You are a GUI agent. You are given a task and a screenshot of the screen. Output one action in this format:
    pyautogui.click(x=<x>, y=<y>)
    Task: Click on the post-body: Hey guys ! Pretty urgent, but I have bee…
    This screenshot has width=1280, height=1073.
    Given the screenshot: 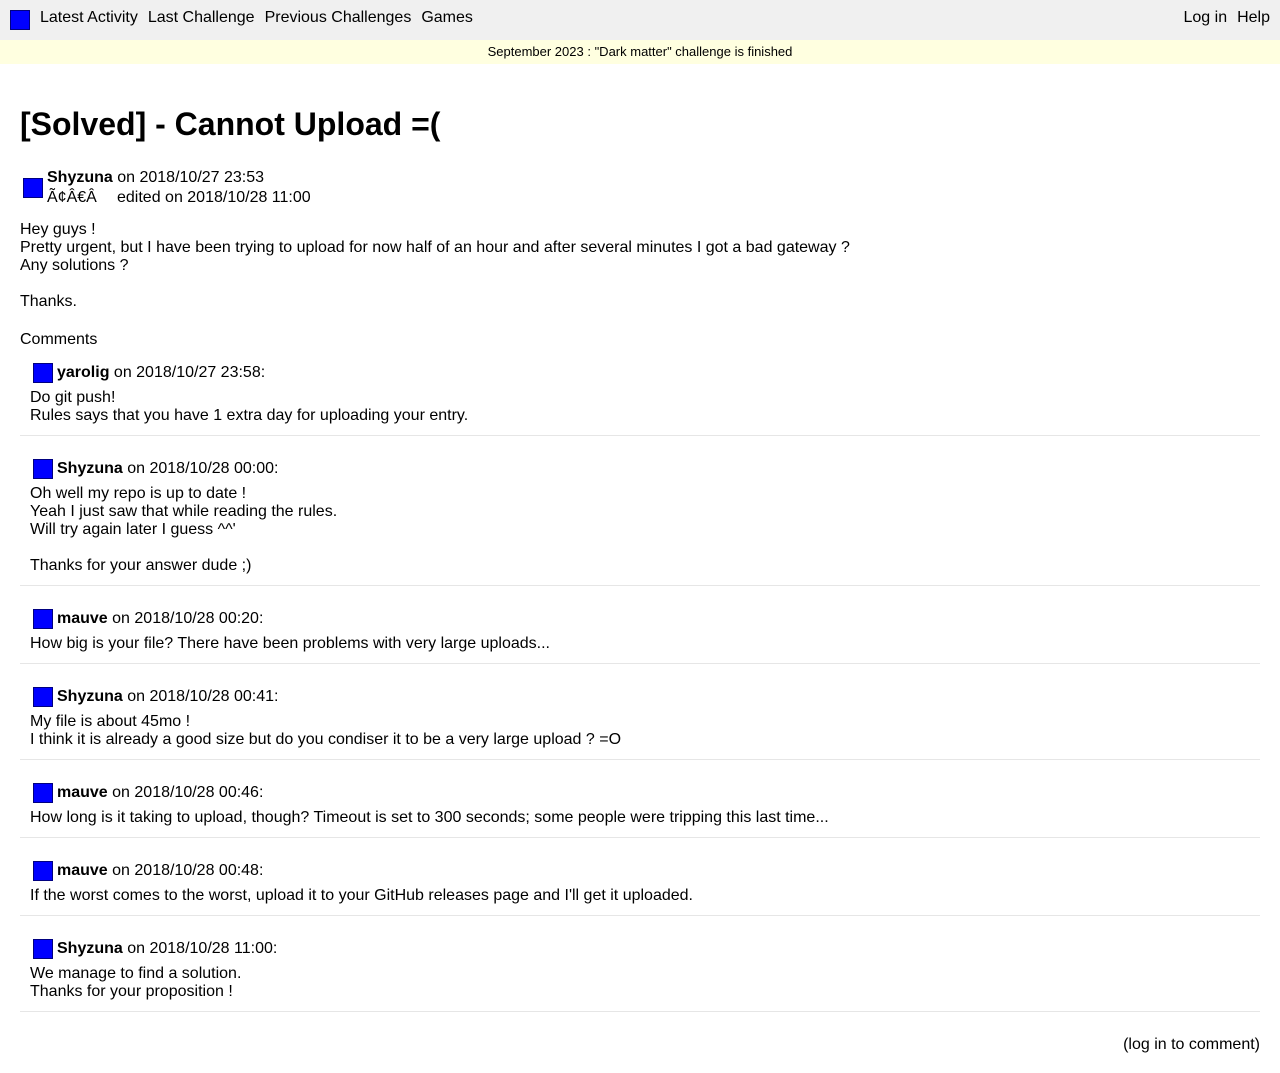 What is the action you would take?
    pyautogui.click(x=435, y=248)
    